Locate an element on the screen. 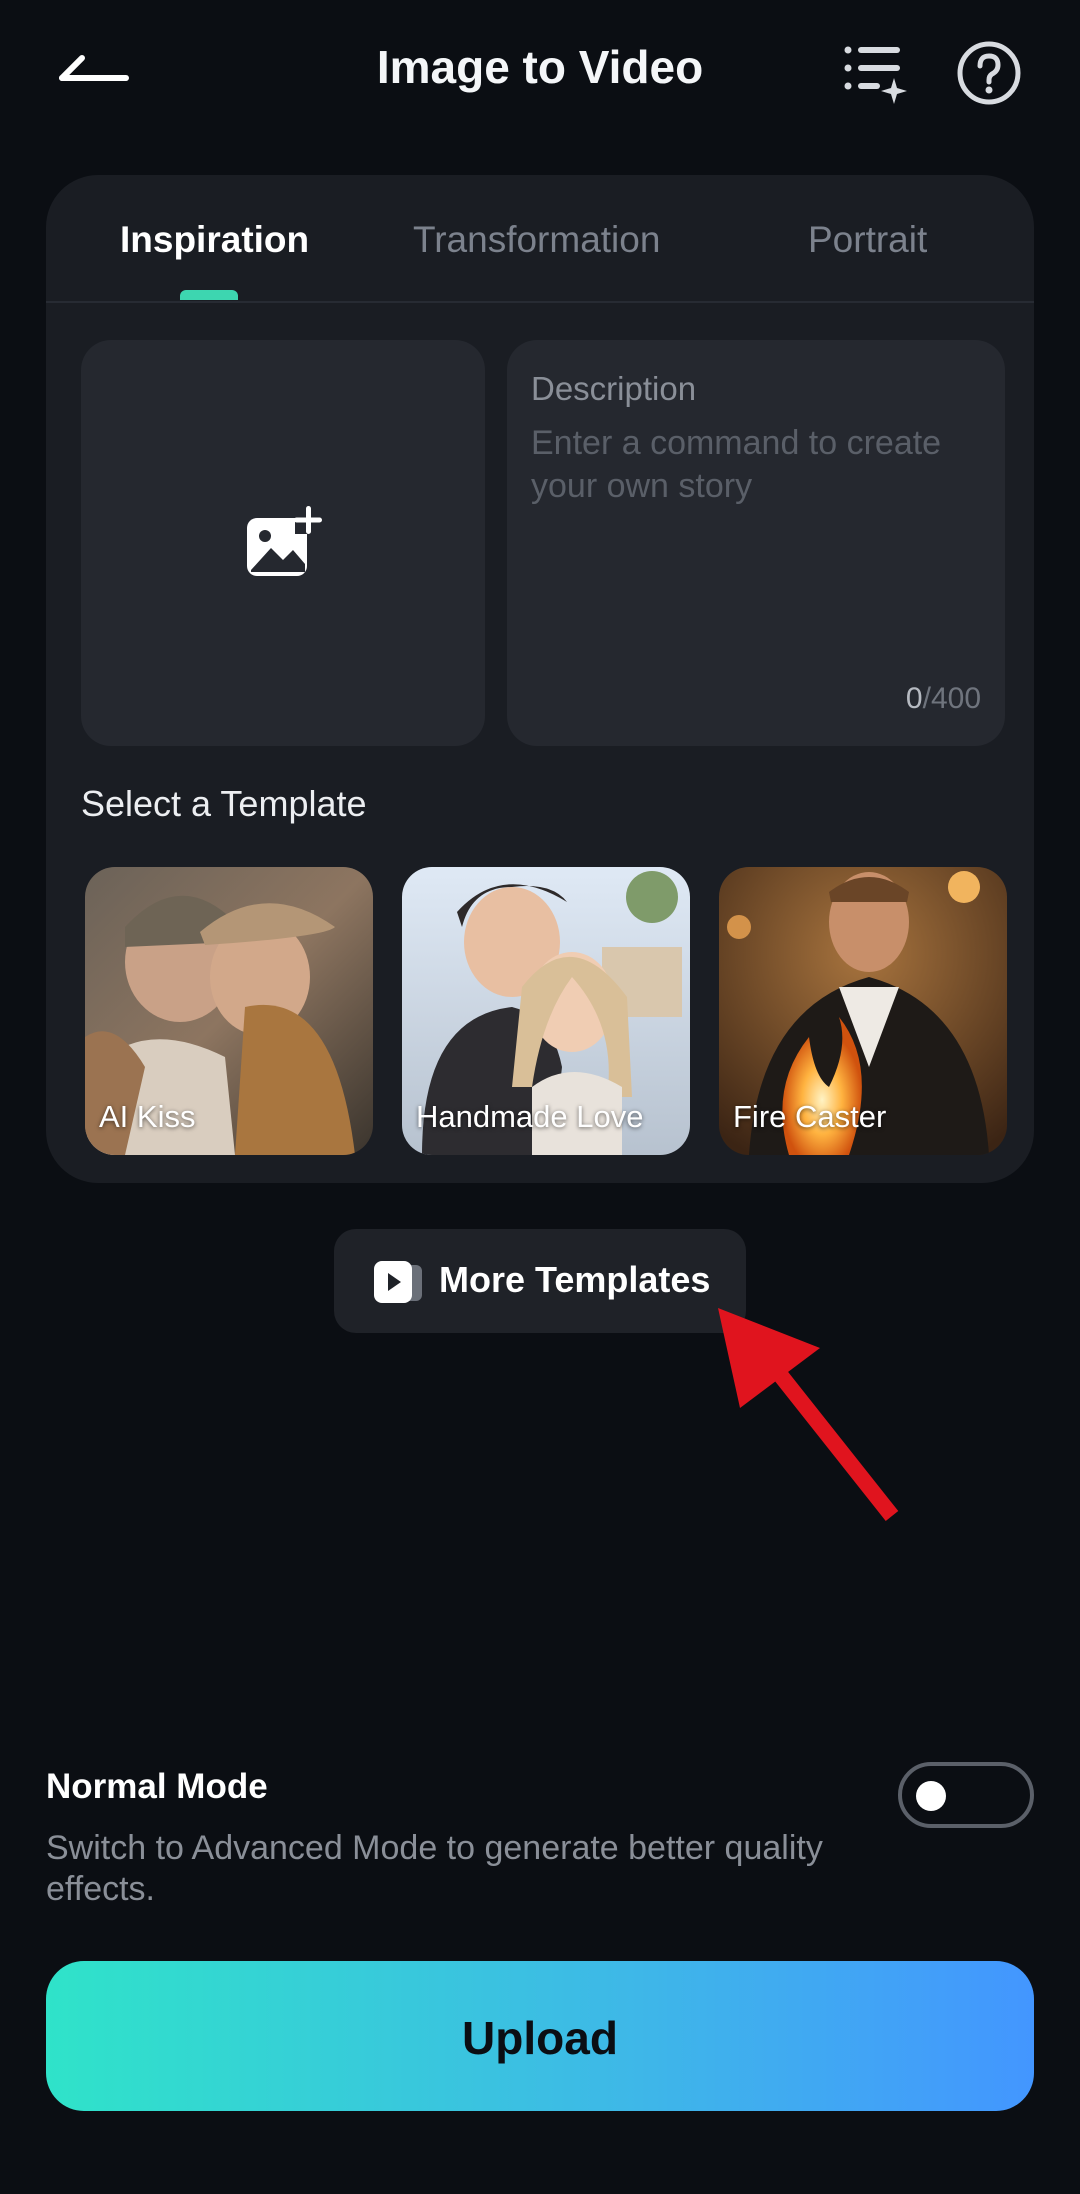 The width and height of the screenshot is (1080, 2194). help-button is located at coordinates (989, 73).